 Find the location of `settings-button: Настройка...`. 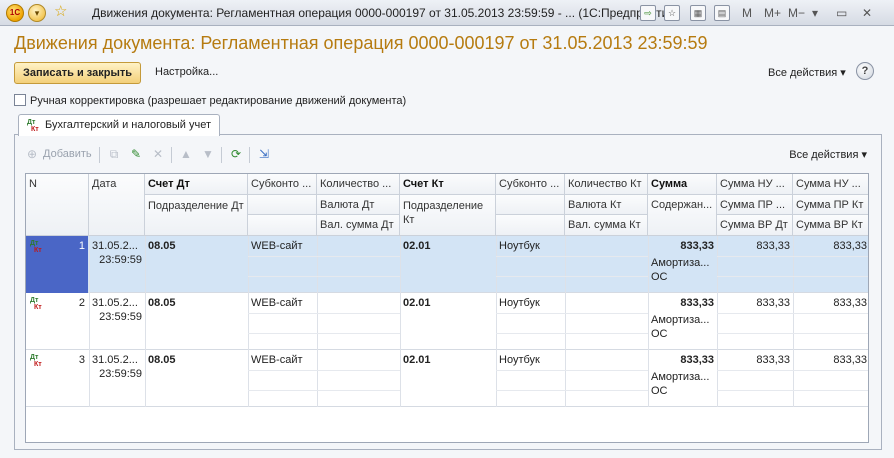

settings-button: Настройка... is located at coordinates (186, 72).